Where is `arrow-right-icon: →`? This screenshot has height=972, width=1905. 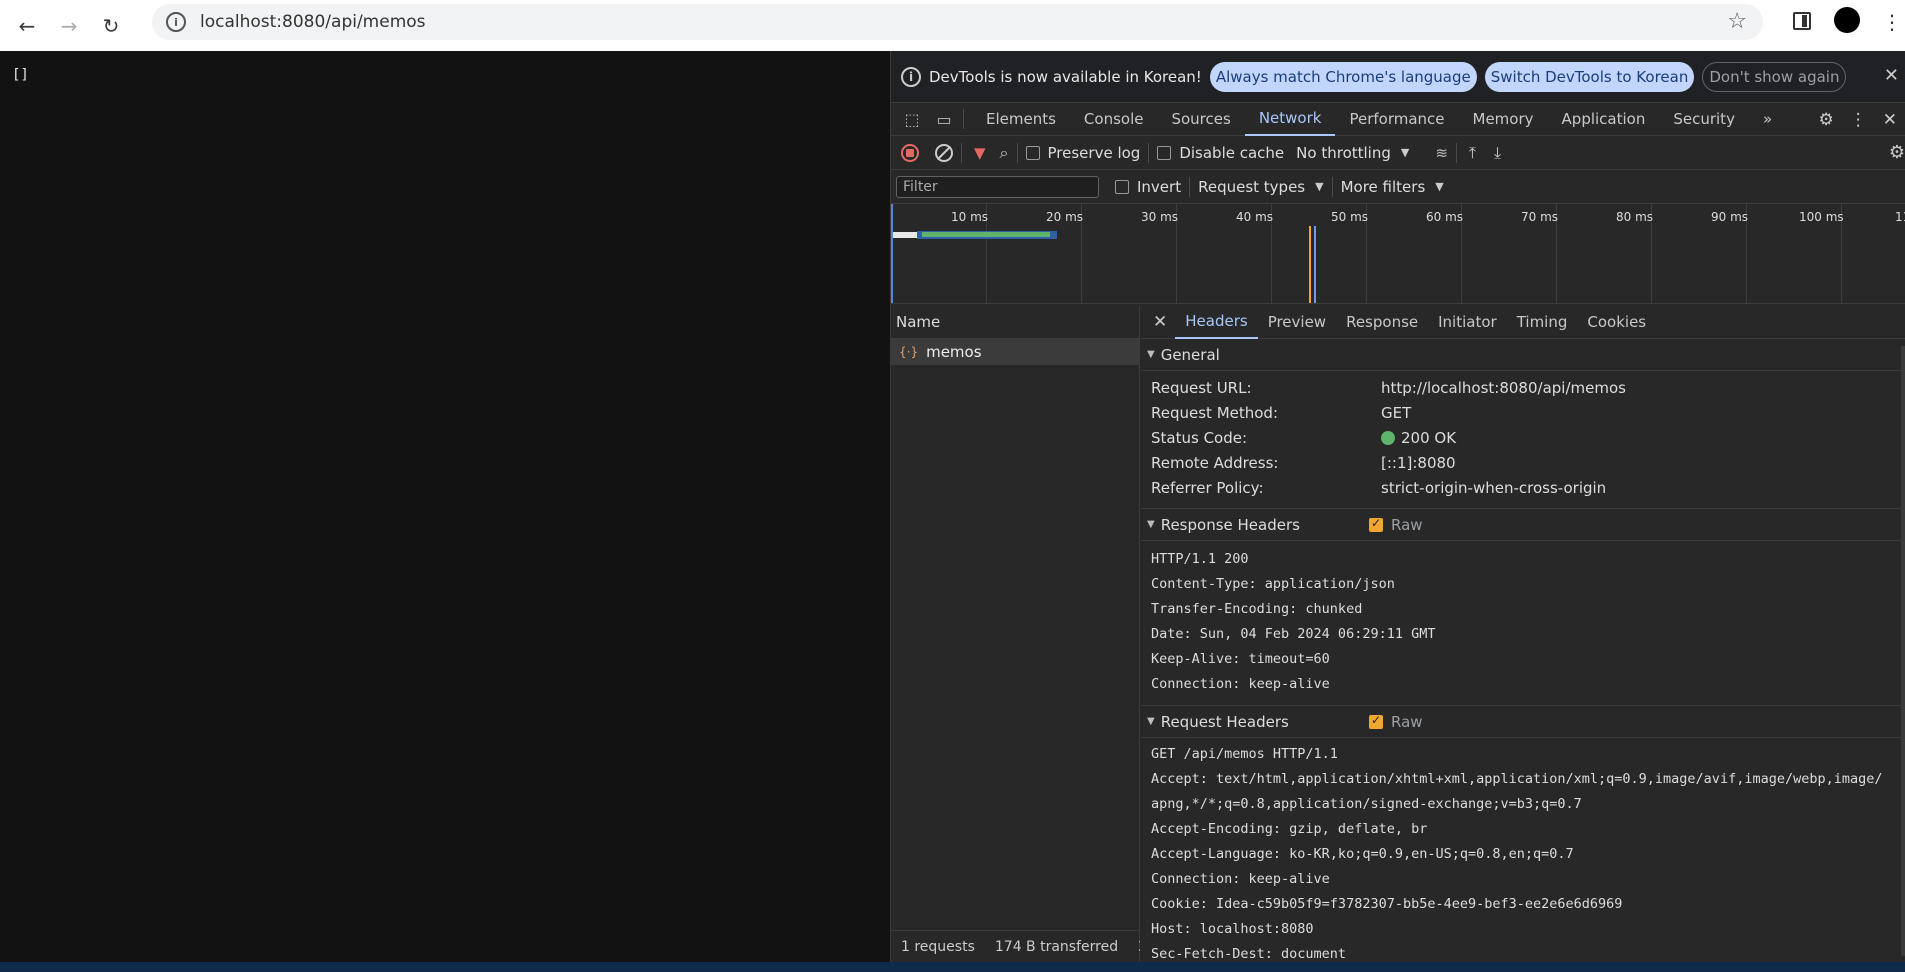 arrow-right-icon: → is located at coordinates (69, 25).